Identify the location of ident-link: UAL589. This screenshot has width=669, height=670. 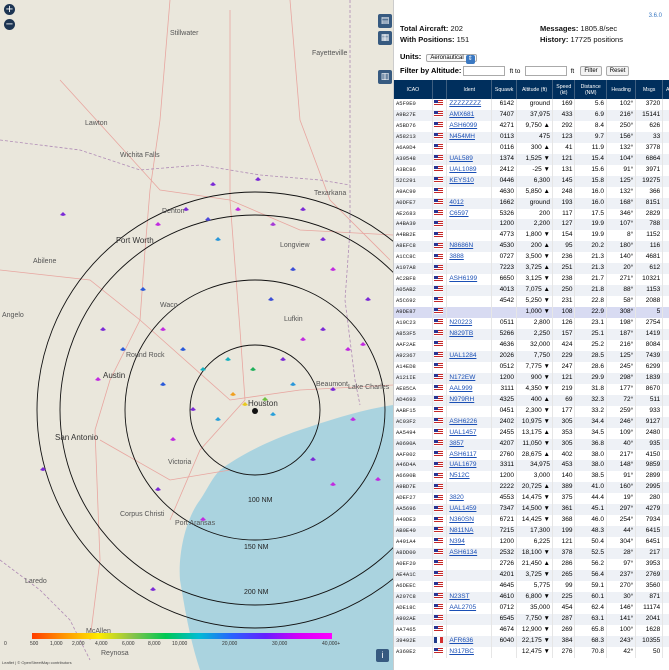
(469, 159).